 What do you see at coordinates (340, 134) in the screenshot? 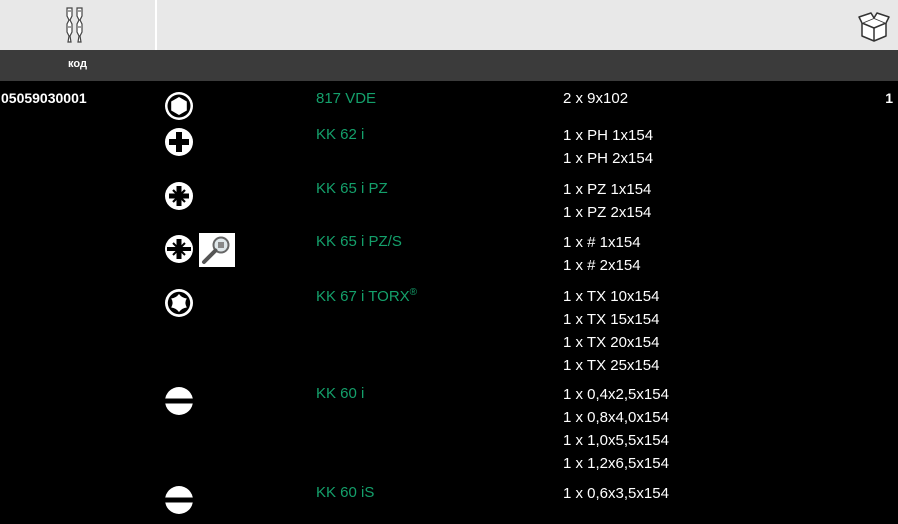
I see `product-name: KK 62 i` at bounding box center [340, 134].